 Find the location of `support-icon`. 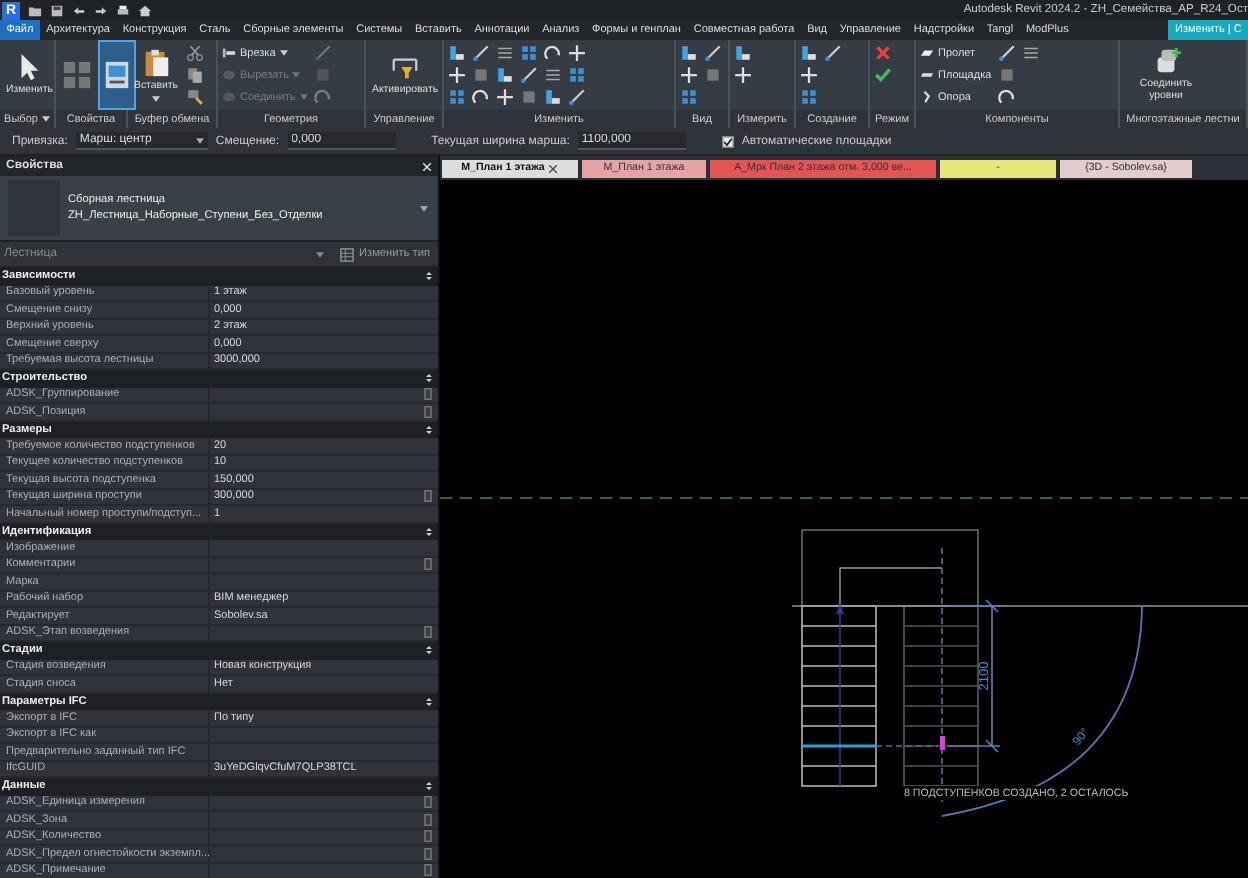

support-icon is located at coordinates (927, 97).